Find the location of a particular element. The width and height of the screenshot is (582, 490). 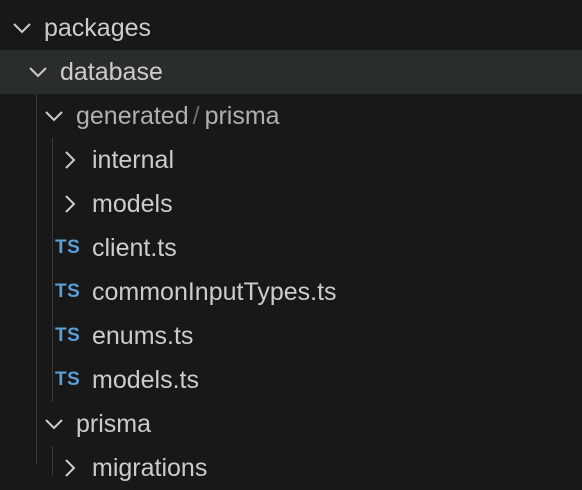

folder-label-part: generated is located at coordinates (132, 116).